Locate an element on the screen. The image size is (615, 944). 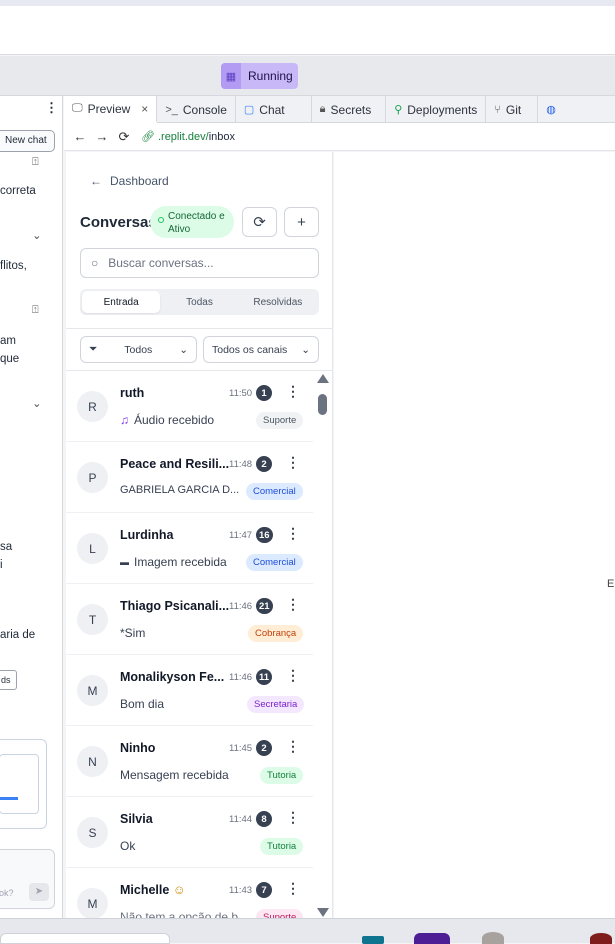
avatar: L is located at coordinates (92, 548).